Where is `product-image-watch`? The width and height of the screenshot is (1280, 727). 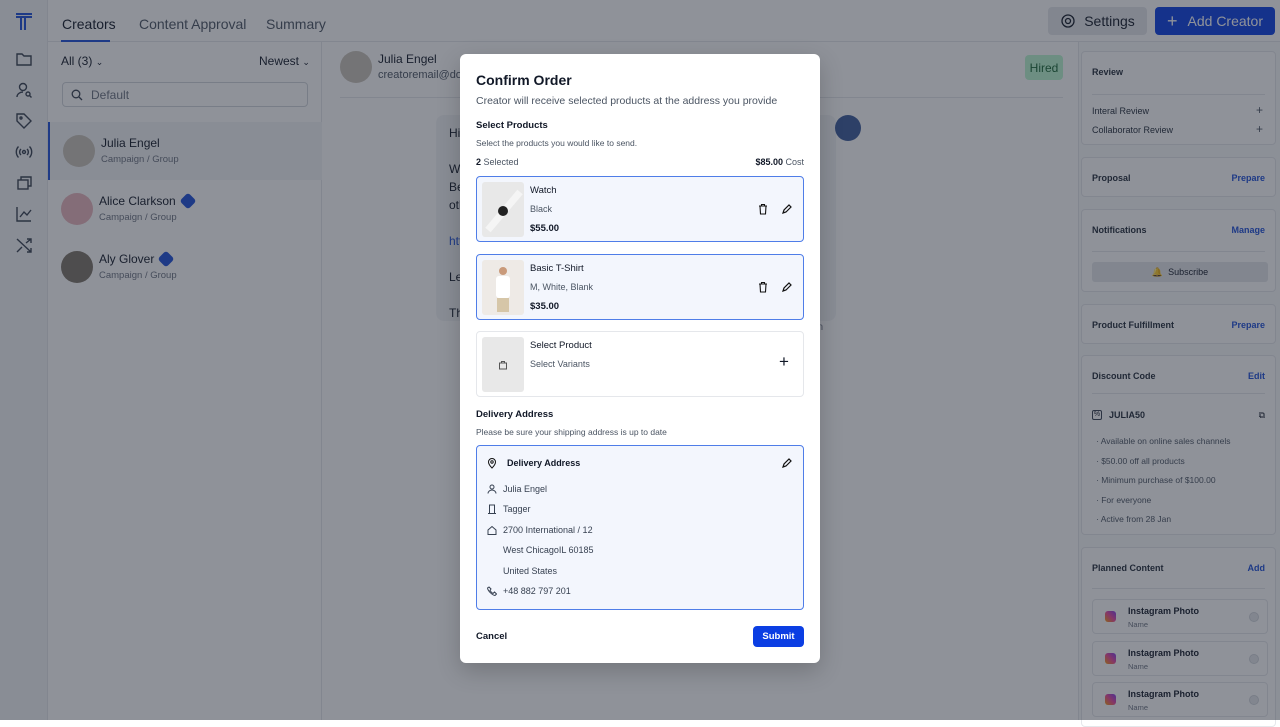 product-image-watch is located at coordinates (503, 209).